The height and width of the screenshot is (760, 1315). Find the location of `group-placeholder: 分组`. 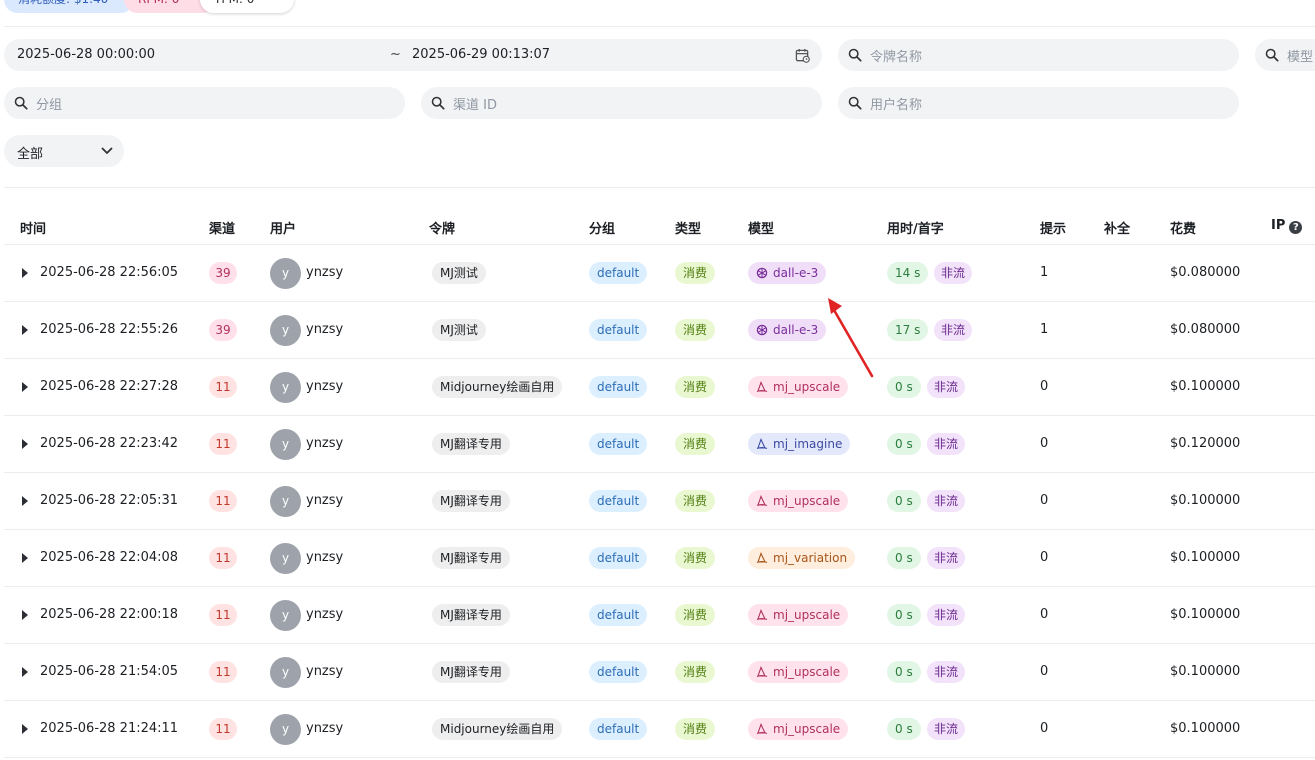

group-placeholder: 分组 is located at coordinates (49, 105).